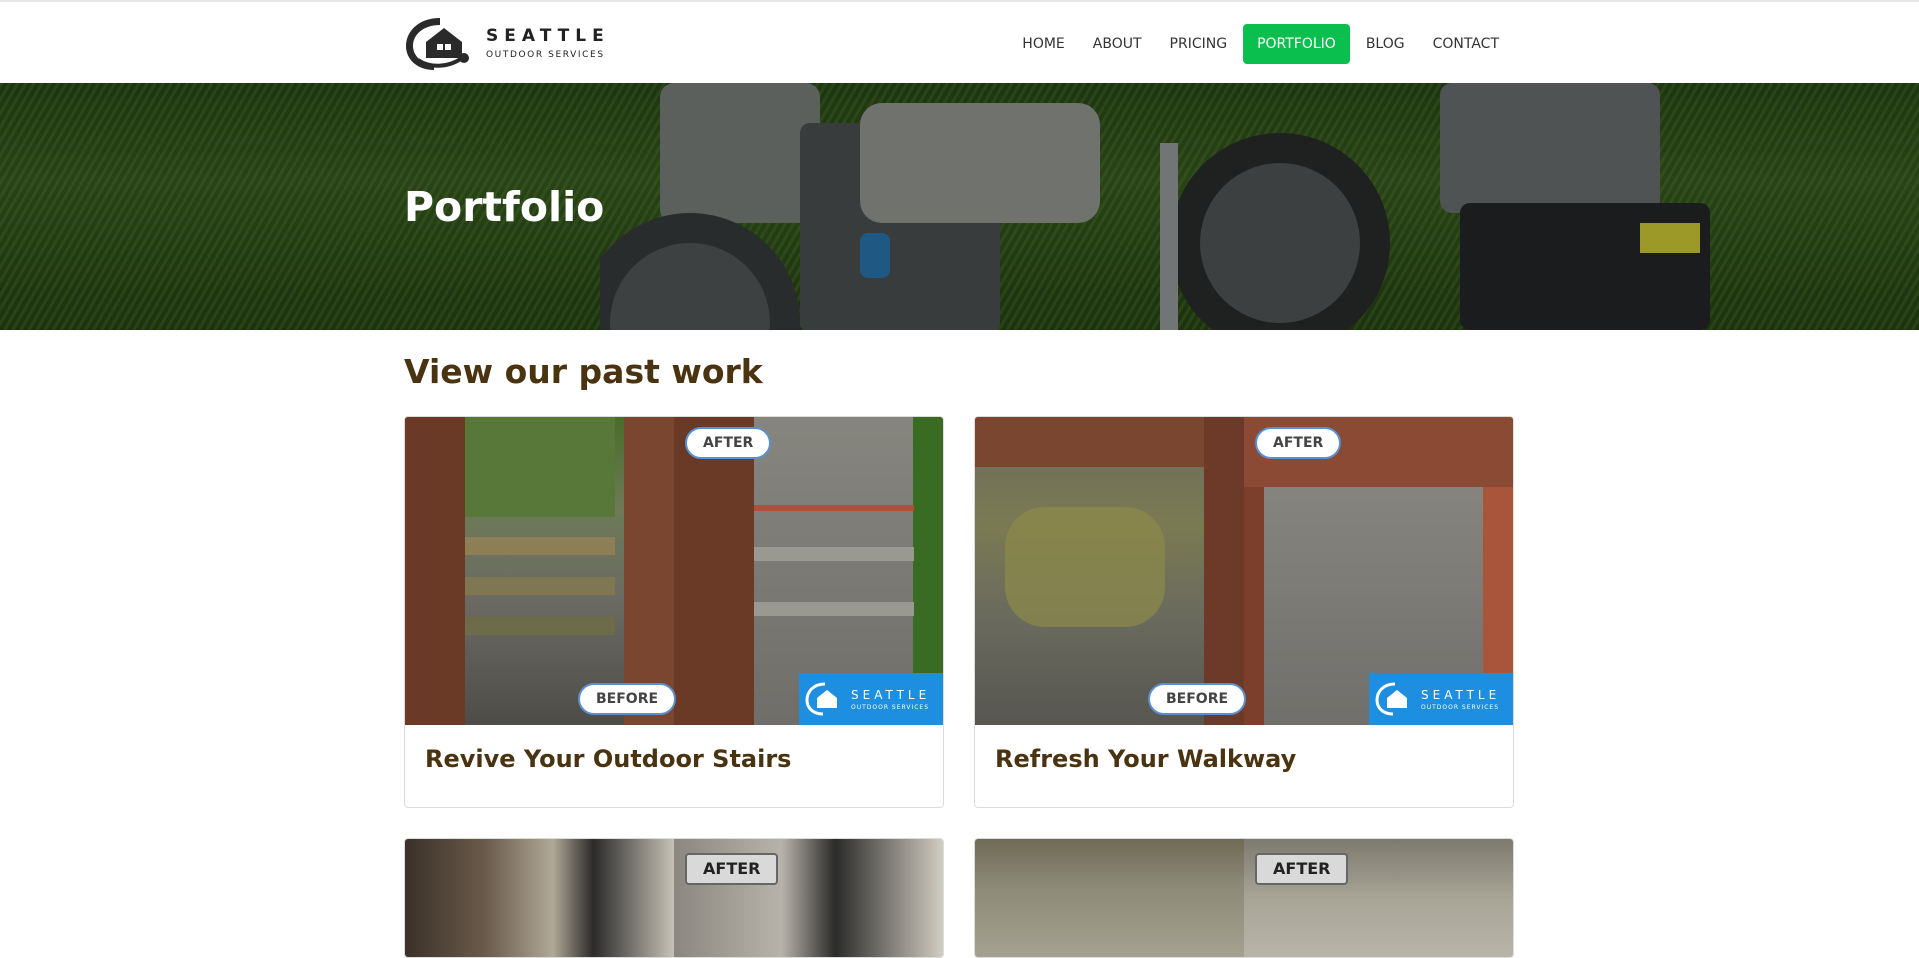 This screenshot has width=1919, height=958. Describe the element at coordinates (1296, 44) in the screenshot. I see `nav-portfolio: PORTFOLIO` at that location.